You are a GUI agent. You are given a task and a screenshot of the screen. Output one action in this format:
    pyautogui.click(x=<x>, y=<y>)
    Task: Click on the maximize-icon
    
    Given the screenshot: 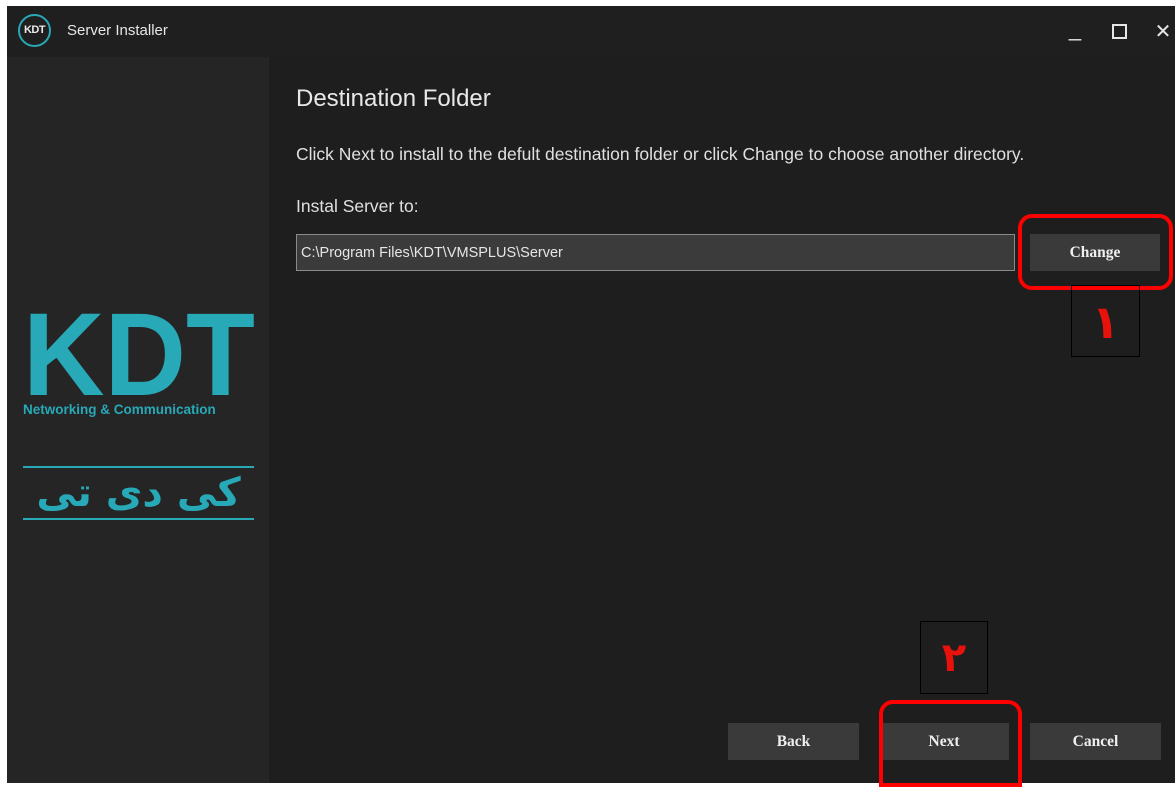 What is the action you would take?
    pyautogui.click(x=1119, y=31)
    